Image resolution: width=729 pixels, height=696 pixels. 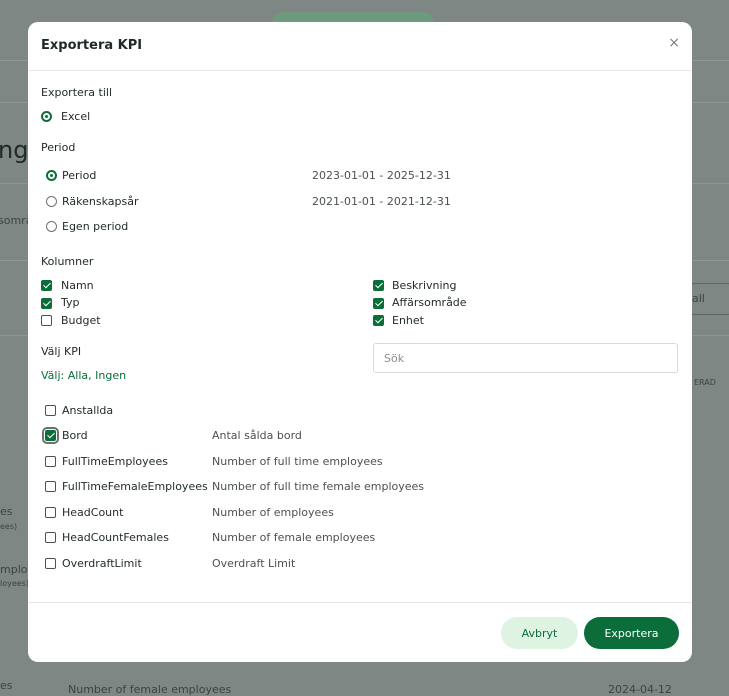 I want to click on excel-radio, so click(x=46, y=116).